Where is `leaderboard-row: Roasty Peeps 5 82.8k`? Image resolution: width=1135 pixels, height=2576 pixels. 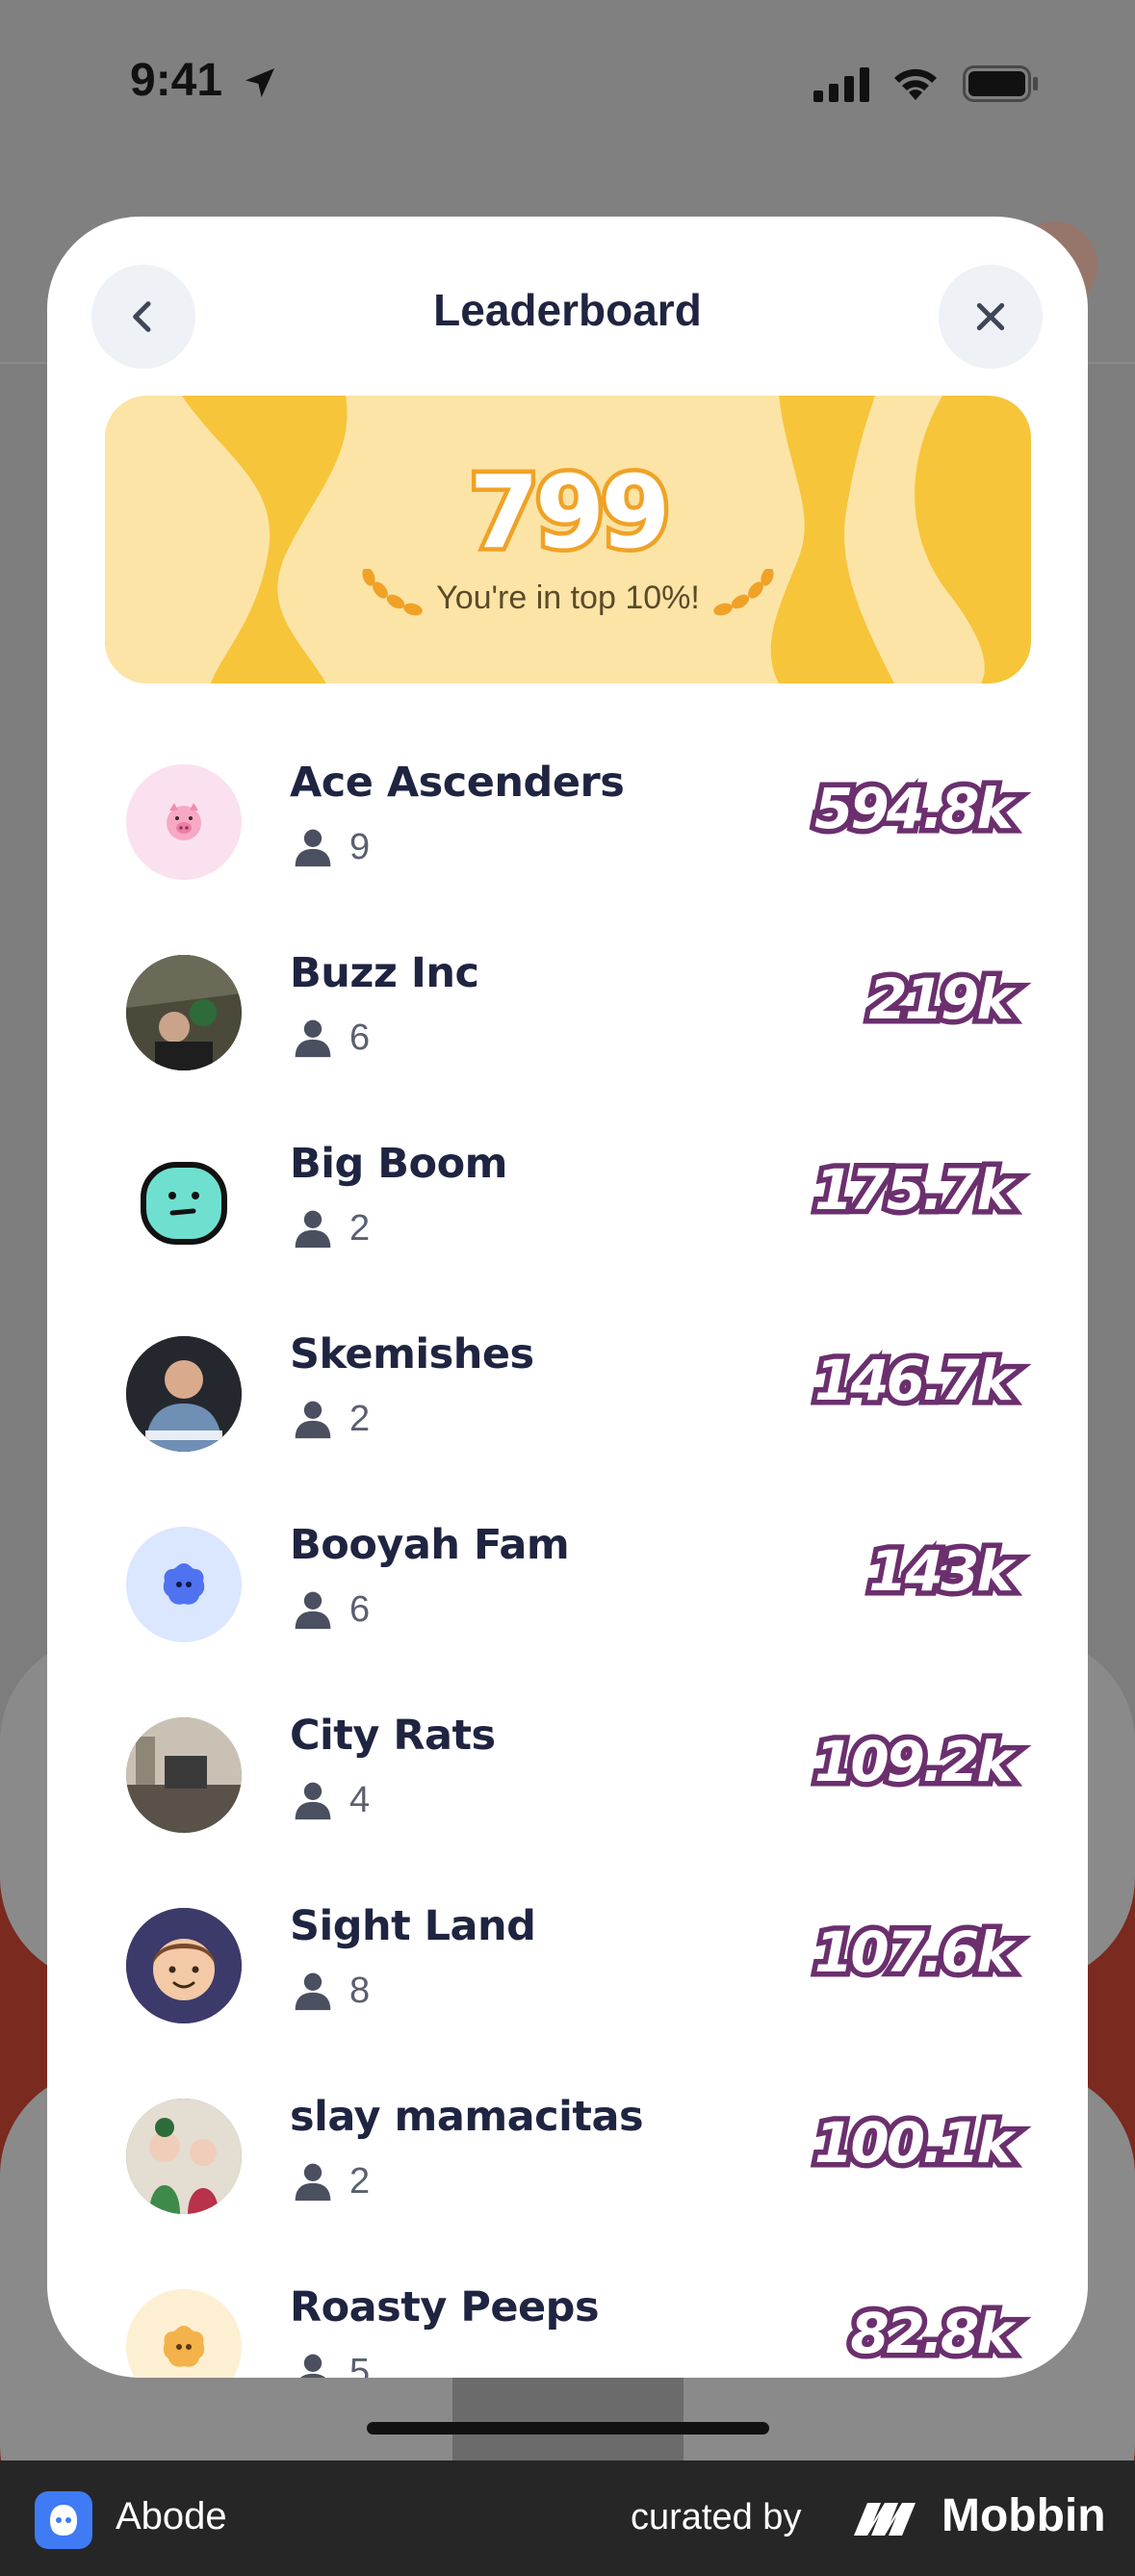
leaderboard-row: Roasty Peeps 5 82.8k is located at coordinates (567, 2314).